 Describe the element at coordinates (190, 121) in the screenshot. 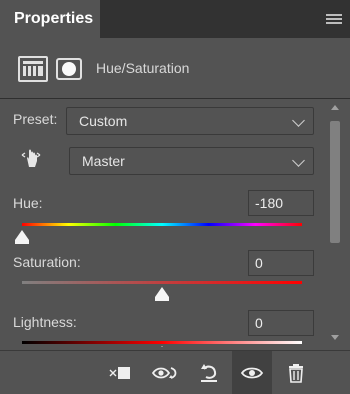

I see `preset-select: Custom` at that location.